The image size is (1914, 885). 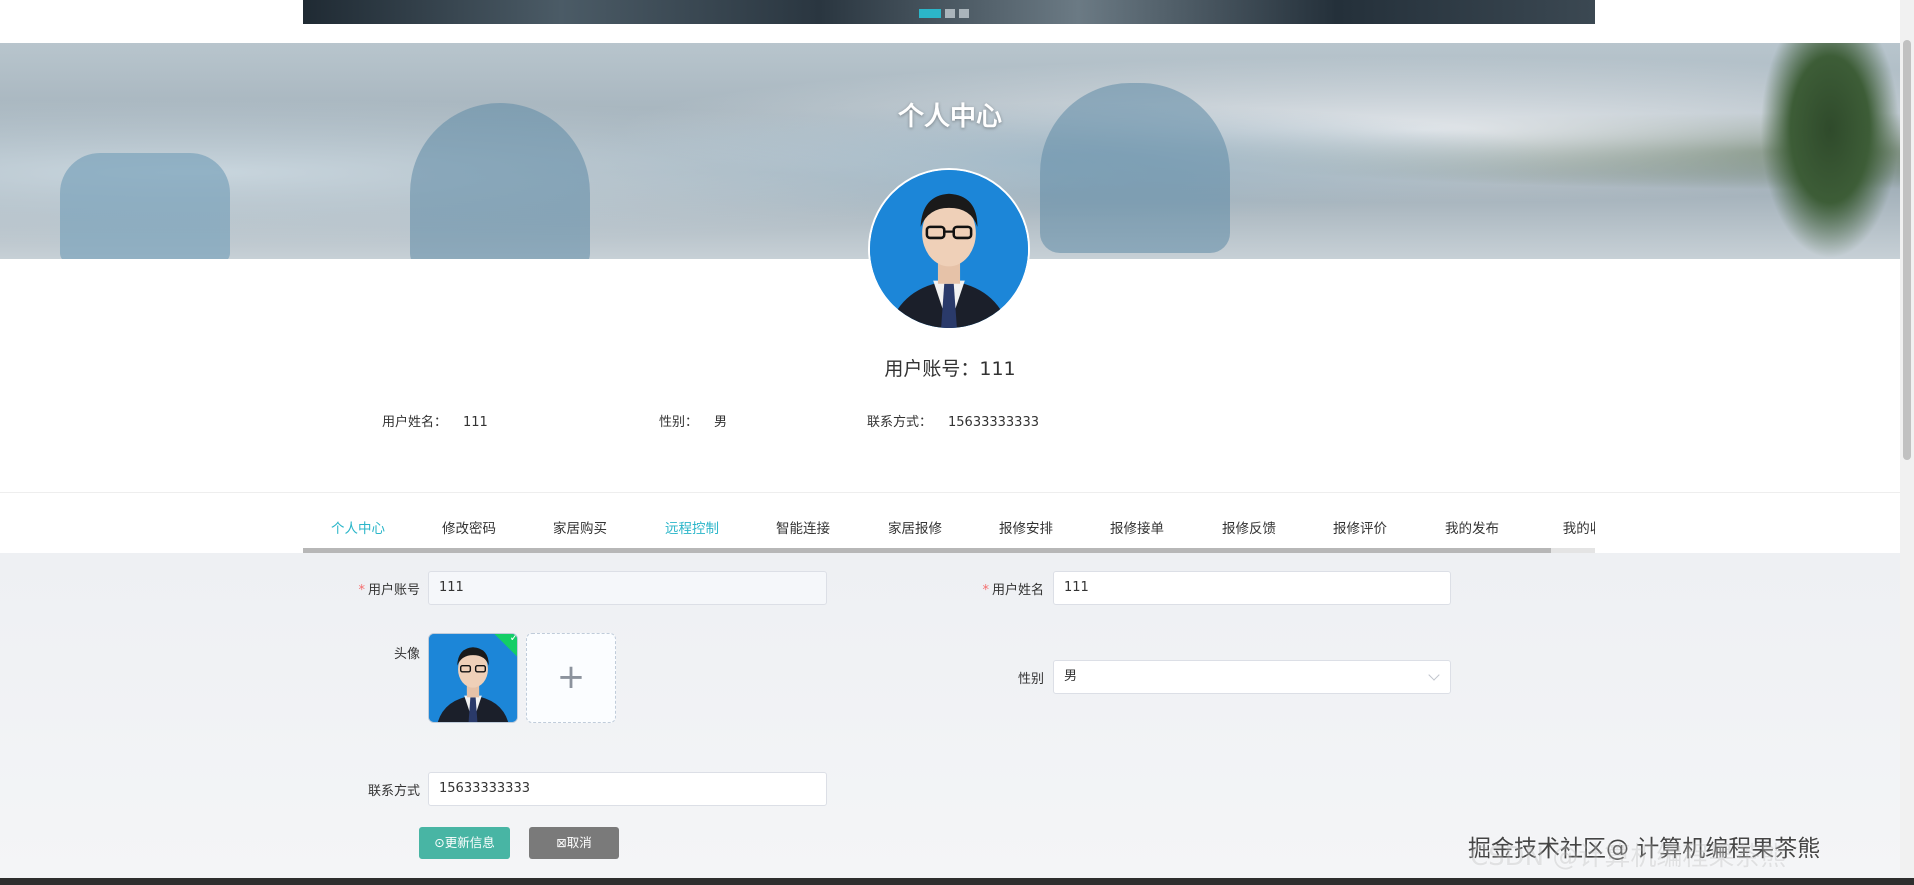 I want to click on update-info-button: ⊙更新信息, so click(x=464, y=843).